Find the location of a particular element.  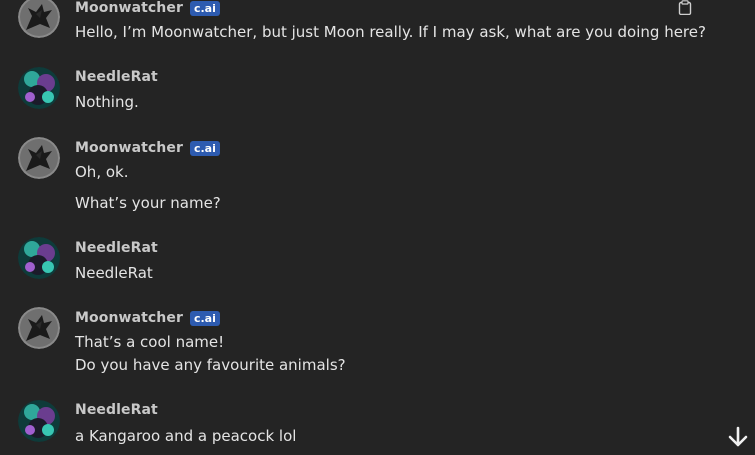

message-text: Oh, ok. is located at coordinates (102, 172).